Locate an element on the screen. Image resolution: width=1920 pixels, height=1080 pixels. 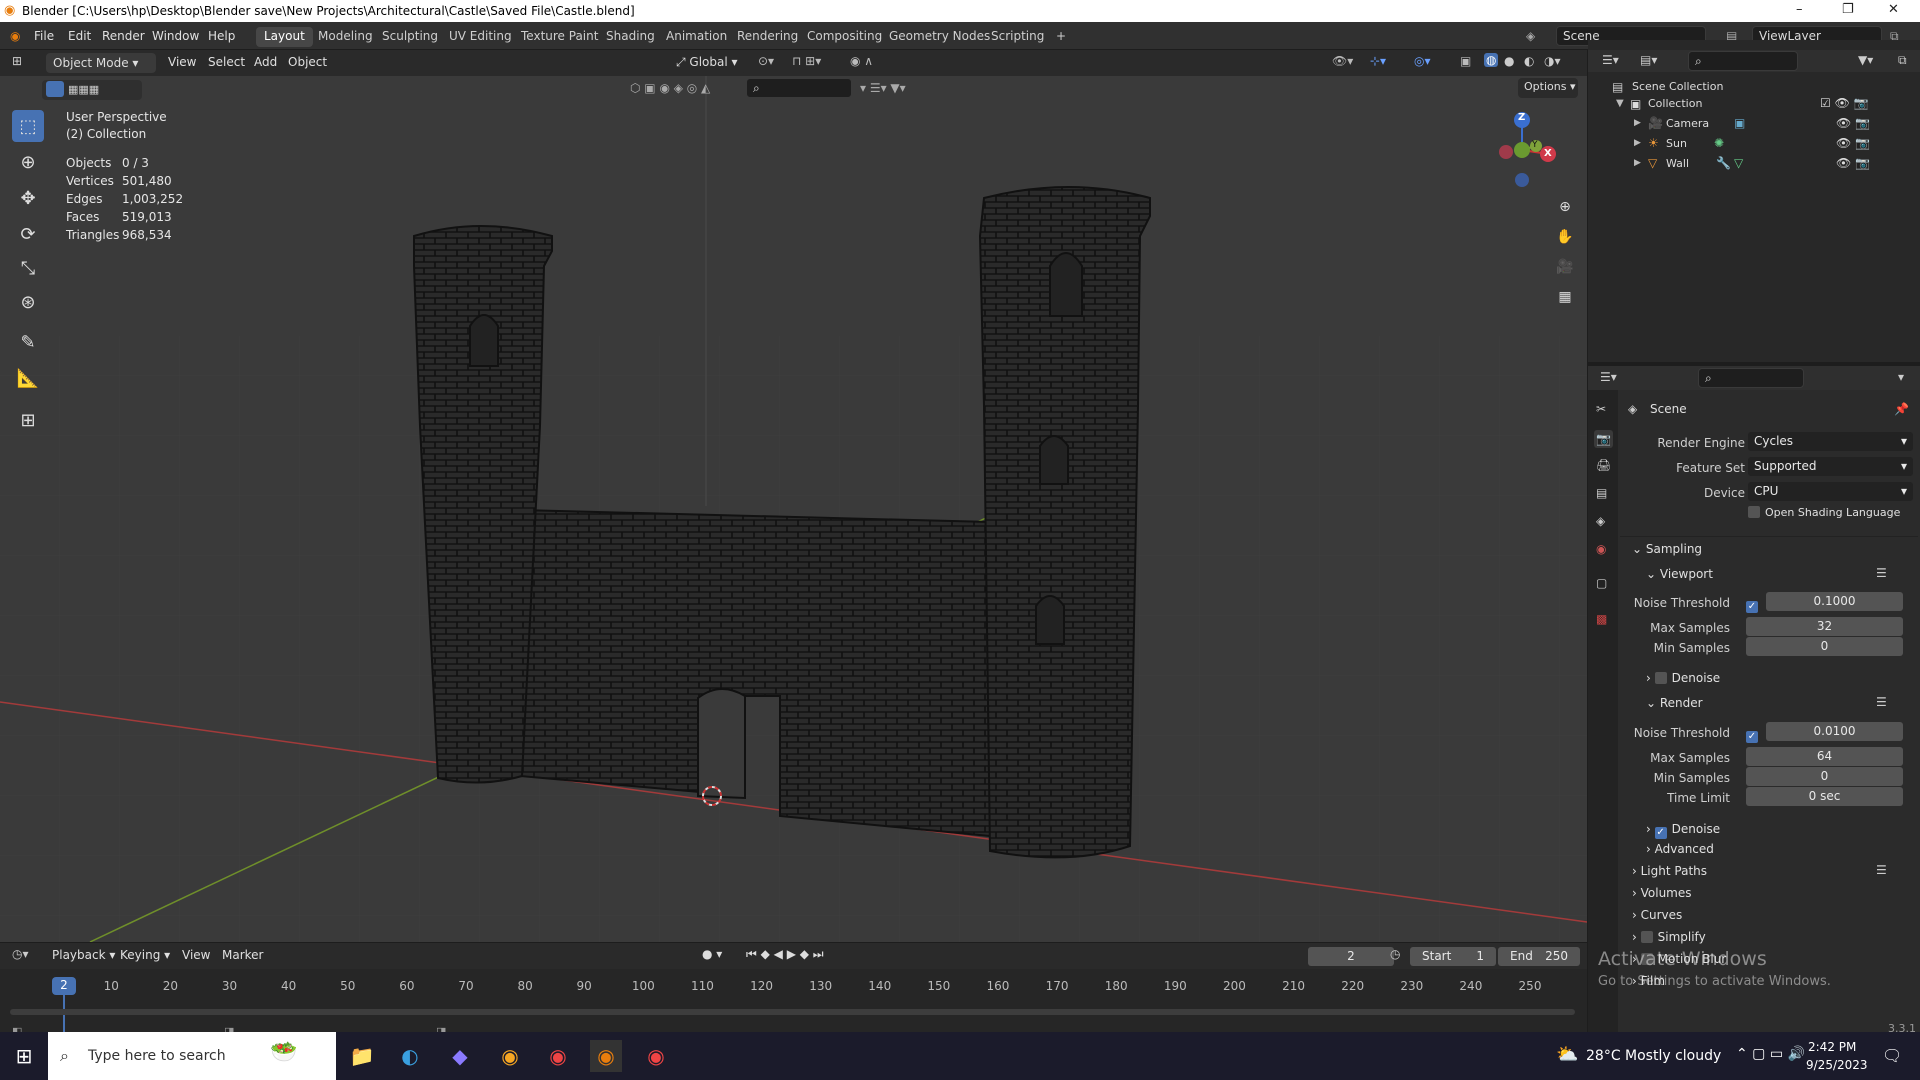
render-max-samples-field: 64 is located at coordinates (1824, 756).